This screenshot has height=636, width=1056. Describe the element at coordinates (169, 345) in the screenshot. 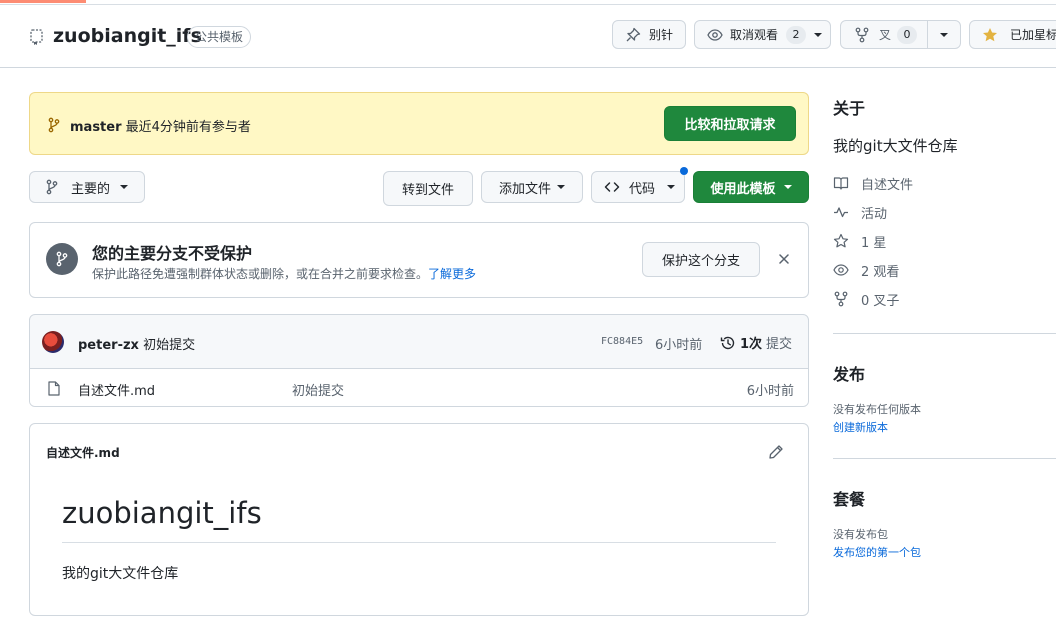

I see `commit-message: 初始提交` at that location.